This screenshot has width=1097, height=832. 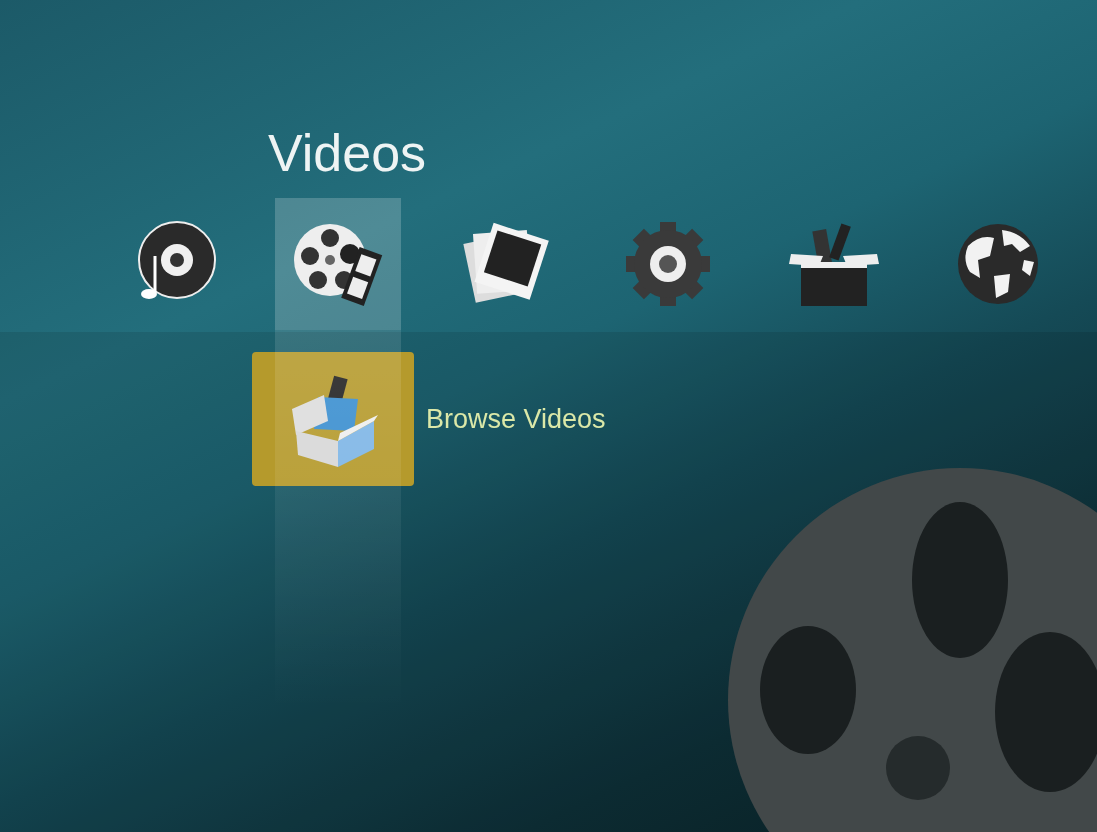 What do you see at coordinates (333, 419) in the screenshot?
I see `menu-item-tile` at bounding box center [333, 419].